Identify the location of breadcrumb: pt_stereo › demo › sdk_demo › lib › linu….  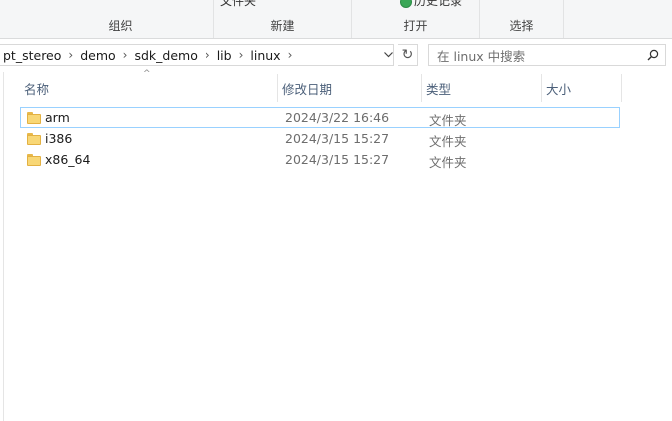
(197, 55).